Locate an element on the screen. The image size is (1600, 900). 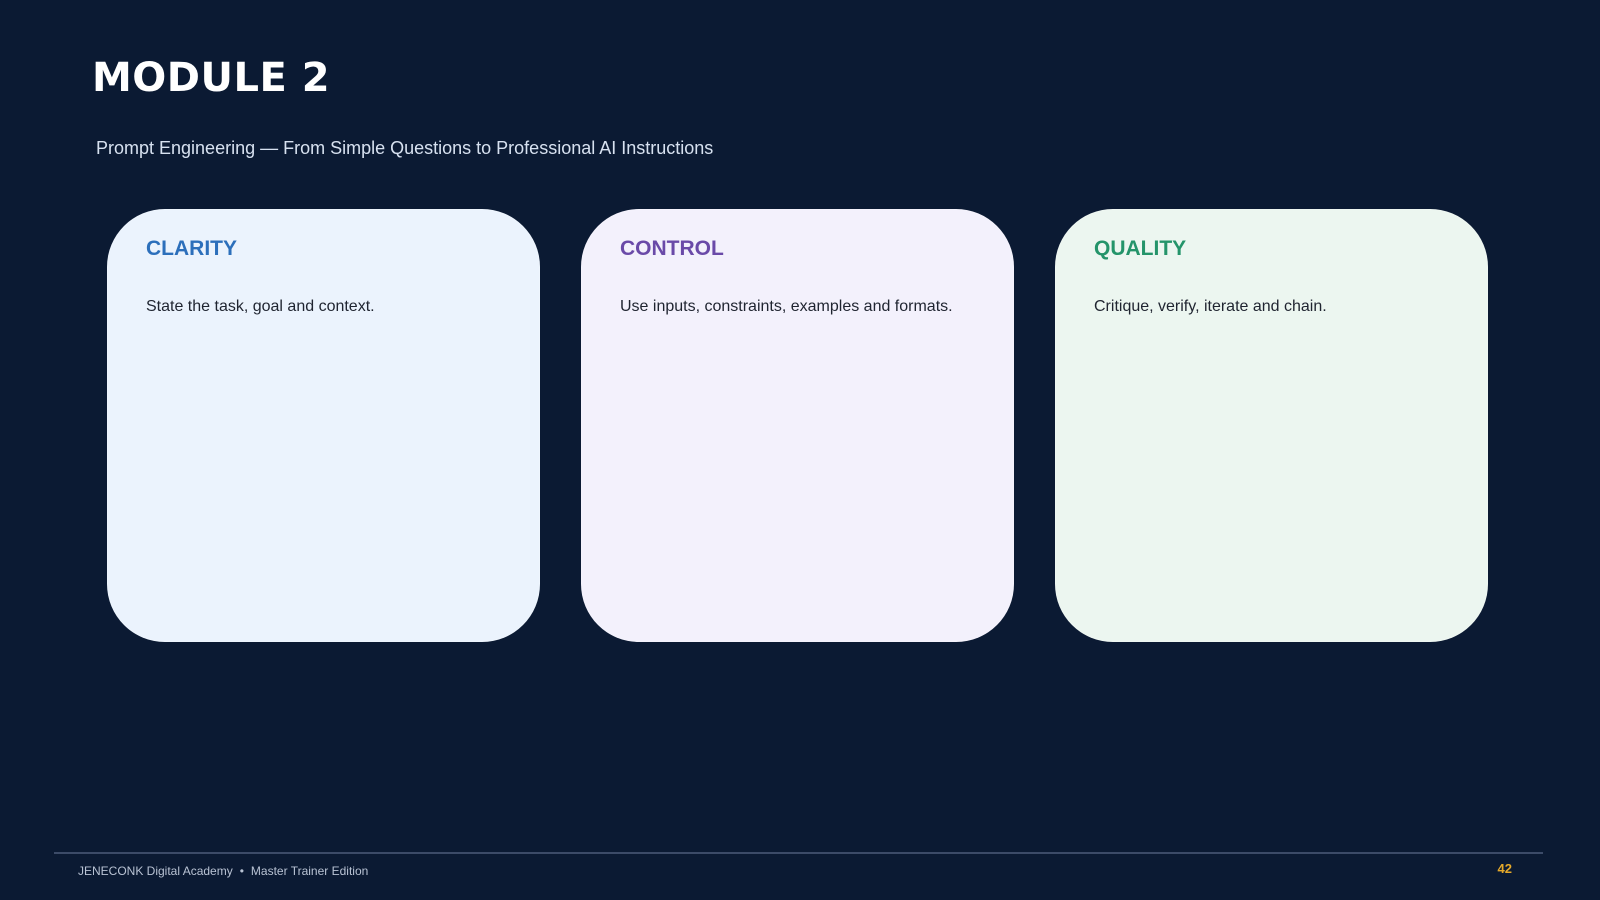
card-heading: CLARITY is located at coordinates (191, 248).